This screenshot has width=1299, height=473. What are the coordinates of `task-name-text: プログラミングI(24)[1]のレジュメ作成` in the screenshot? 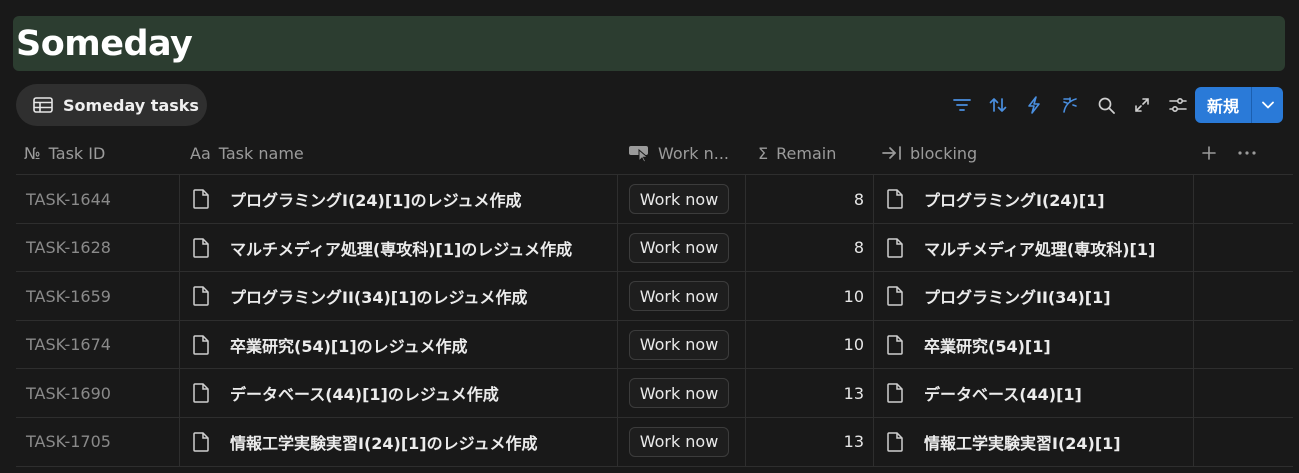 It's located at (375, 199).